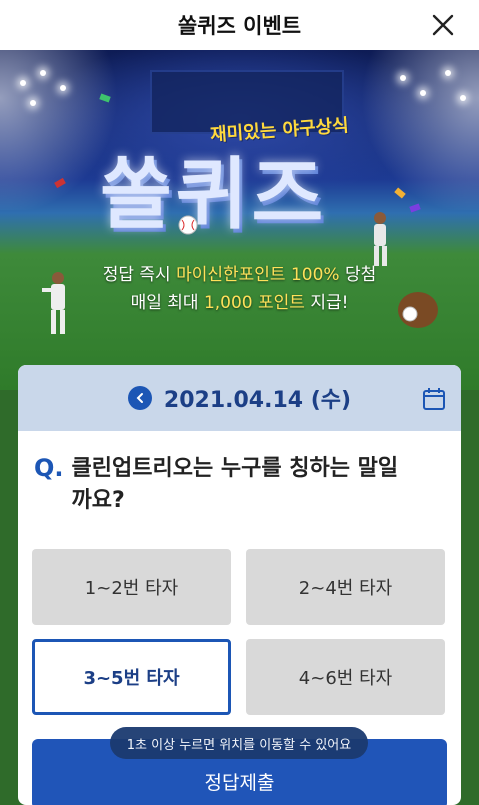 This screenshot has height=805, width=479. I want to click on promo-line-1-prefix: 정답 즉시, so click(139, 275).